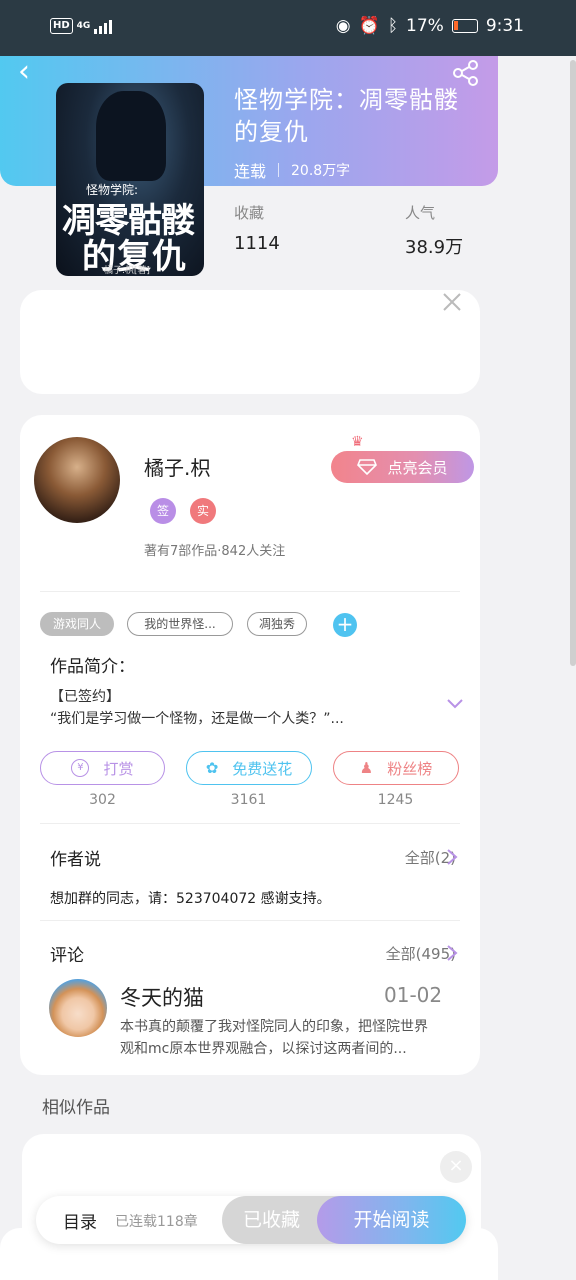  I want to click on chevron-down-icon, so click(455, 704).